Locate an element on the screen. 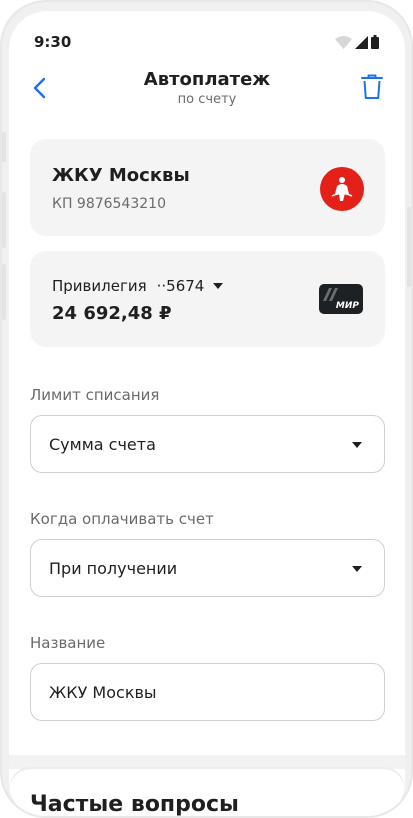 This screenshot has width=413, height=818. status-time: 9:30 is located at coordinates (53, 42).